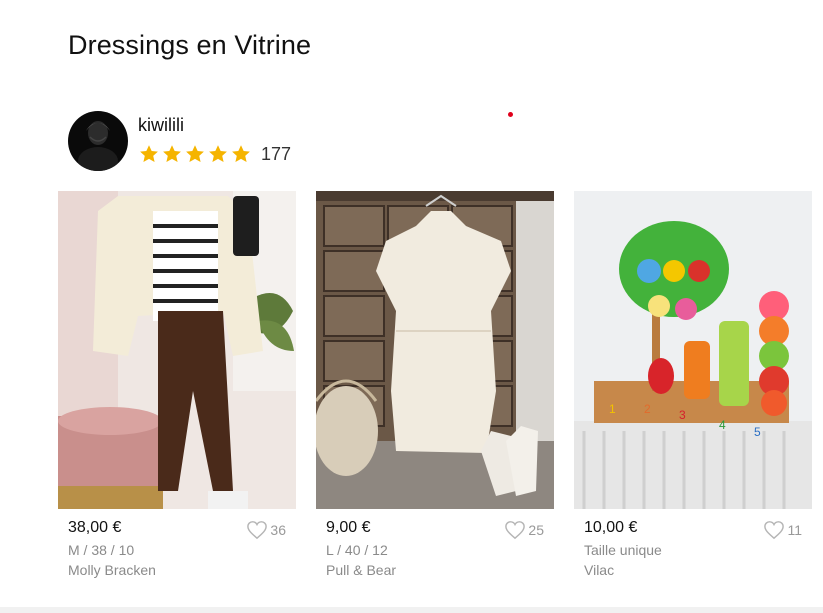  Describe the element at coordinates (98, 141) in the screenshot. I see `avatar` at that location.